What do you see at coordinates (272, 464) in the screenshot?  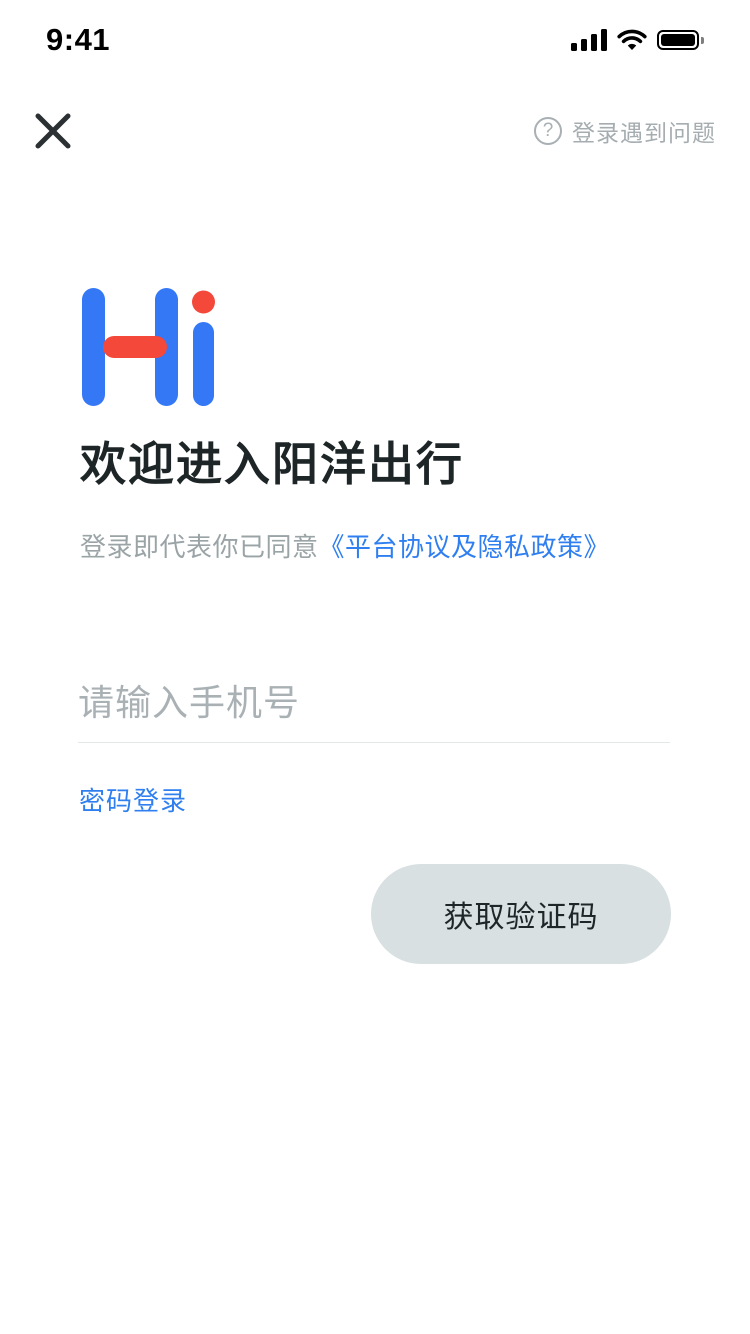 I see `welcome-title: 欢迎进入阳洋出行` at bounding box center [272, 464].